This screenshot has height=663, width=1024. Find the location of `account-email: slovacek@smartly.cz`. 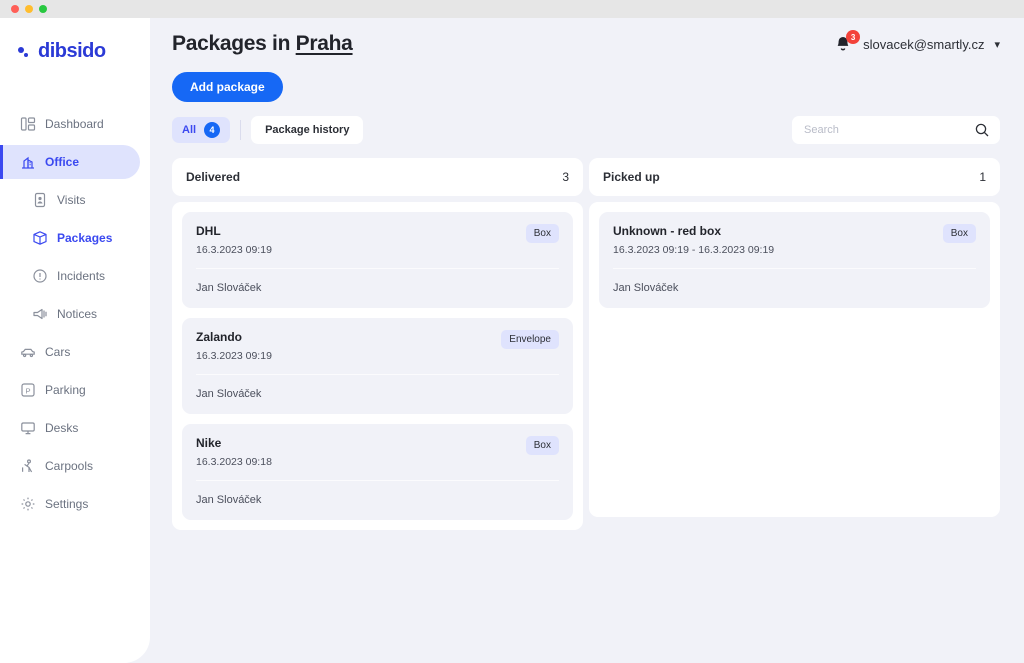

account-email: slovacek@smartly.cz is located at coordinates (924, 44).